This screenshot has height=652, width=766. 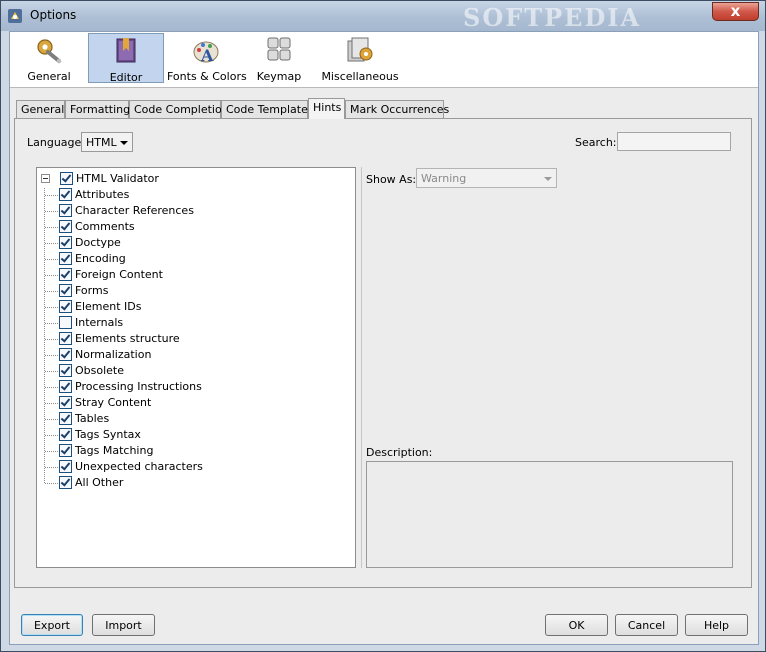 What do you see at coordinates (98, 242) in the screenshot?
I see `tree-item-label: Doctype` at bounding box center [98, 242].